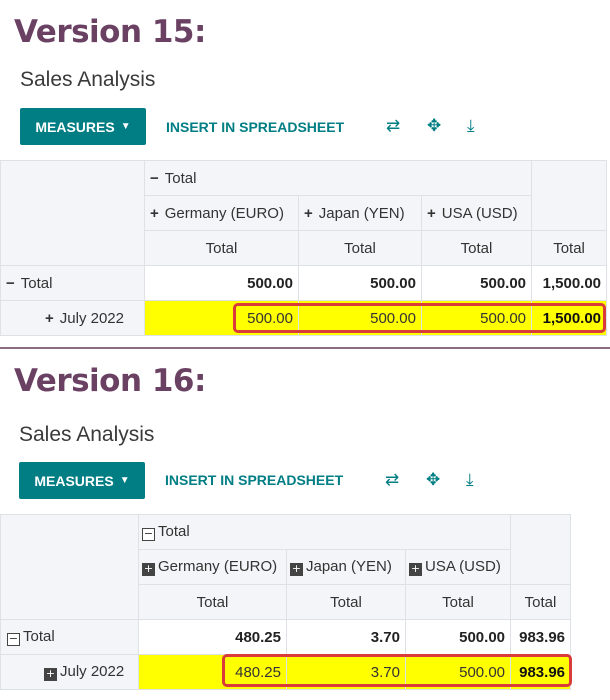 Image resolution: width=610 pixels, height=700 pixels. Describe the element at coordinates (305, 348) in the screenshot. I see `divider` at that location.